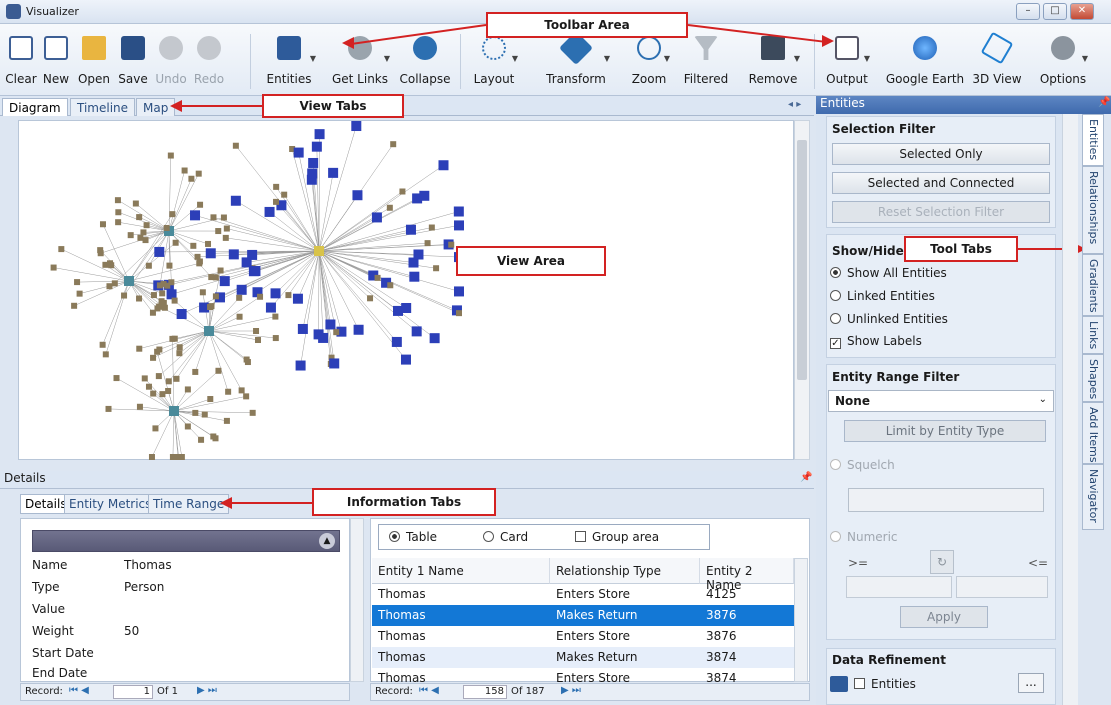 The image size is (1111, 705). I want to click on entity-range-dropdown: None ⌄, so click(941, 401).